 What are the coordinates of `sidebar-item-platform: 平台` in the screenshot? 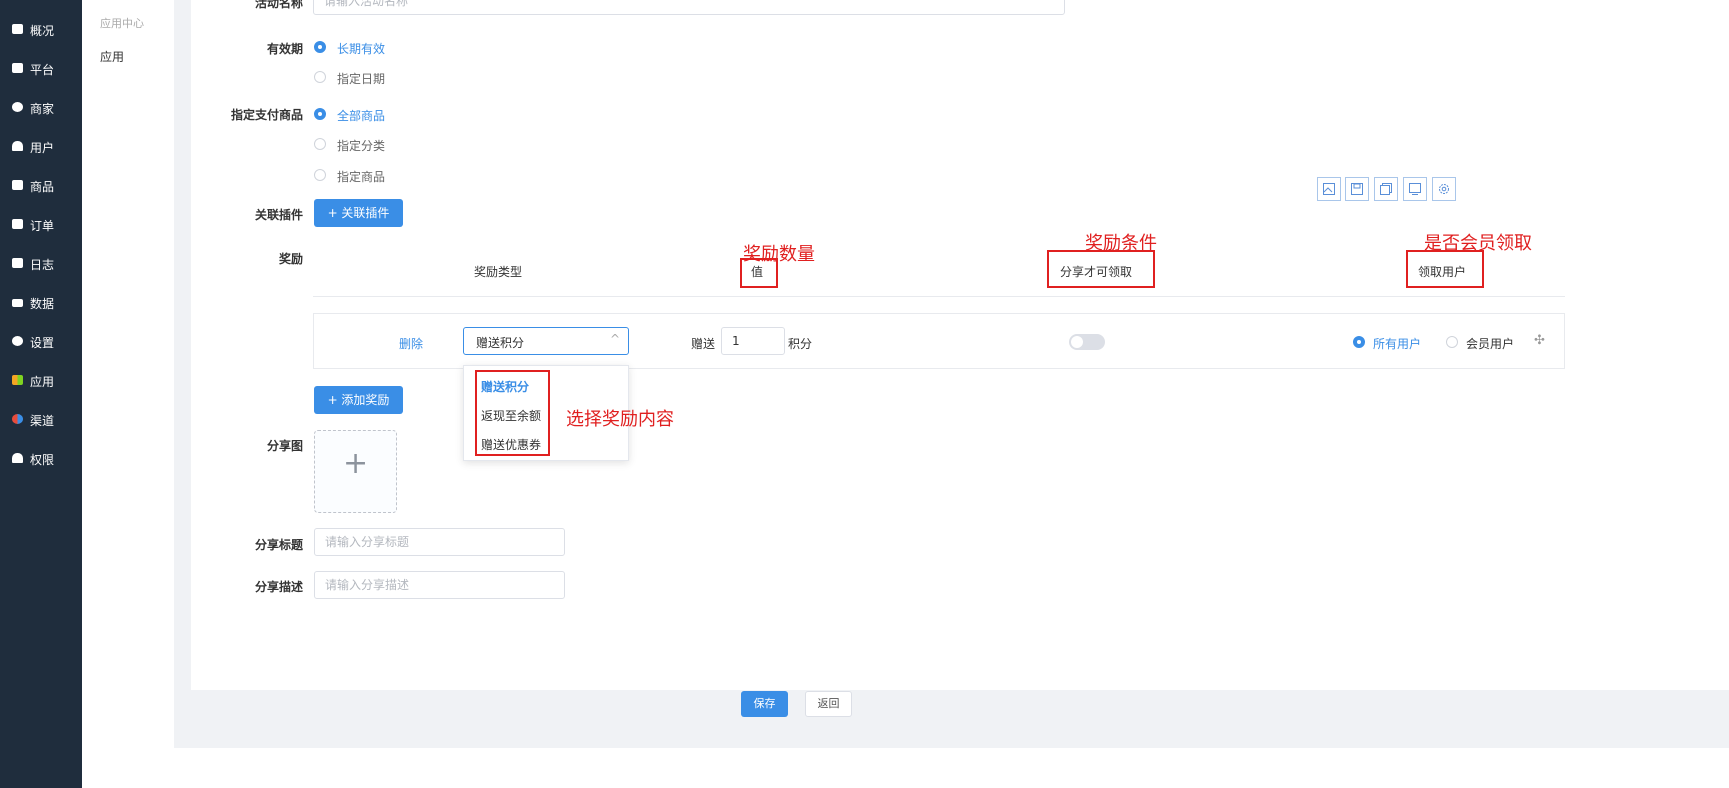 It's located at (41, 69).